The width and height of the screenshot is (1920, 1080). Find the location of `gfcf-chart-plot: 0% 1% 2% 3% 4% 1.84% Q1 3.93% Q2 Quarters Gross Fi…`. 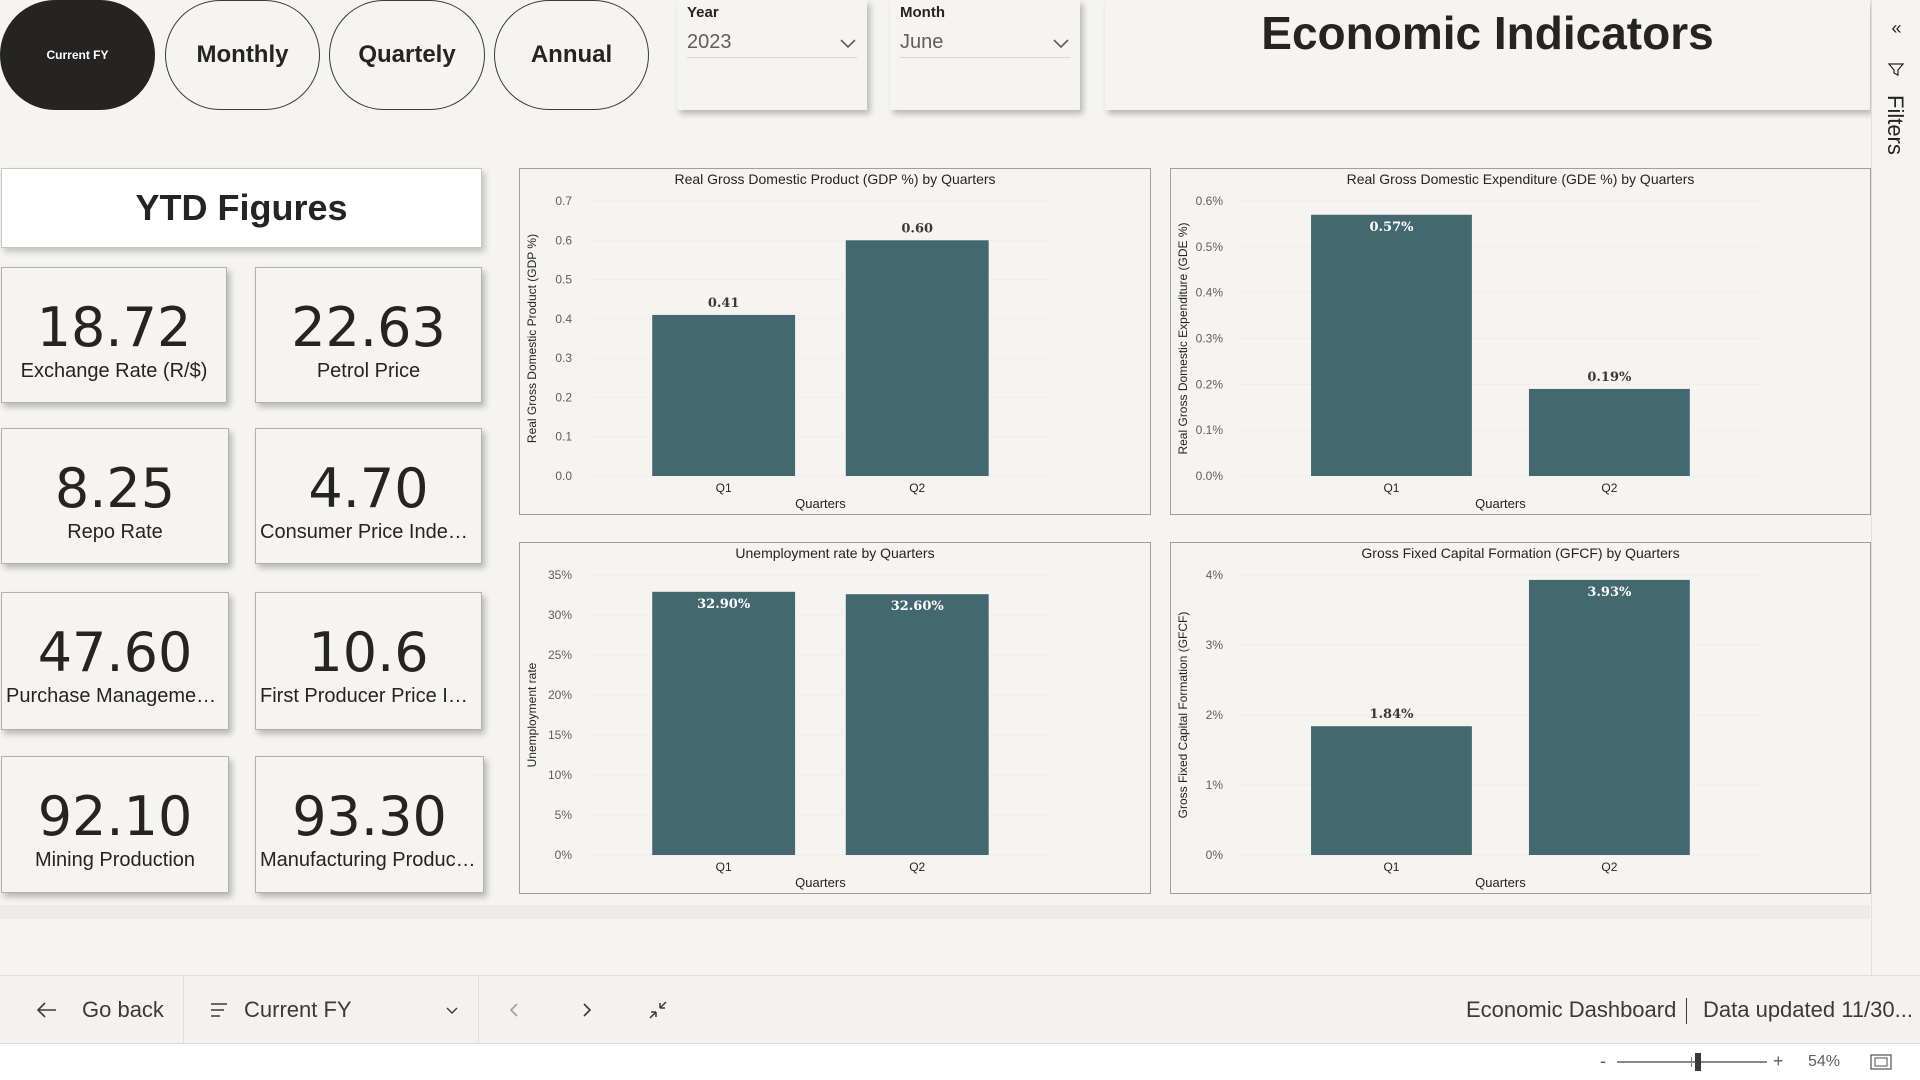

gfcf-chart-plot: 0% 1% 2% 3% 4% 1.84% Q1 3.93% Q2 Quarters Gross Fi… is located at coordinates (1468, 729).